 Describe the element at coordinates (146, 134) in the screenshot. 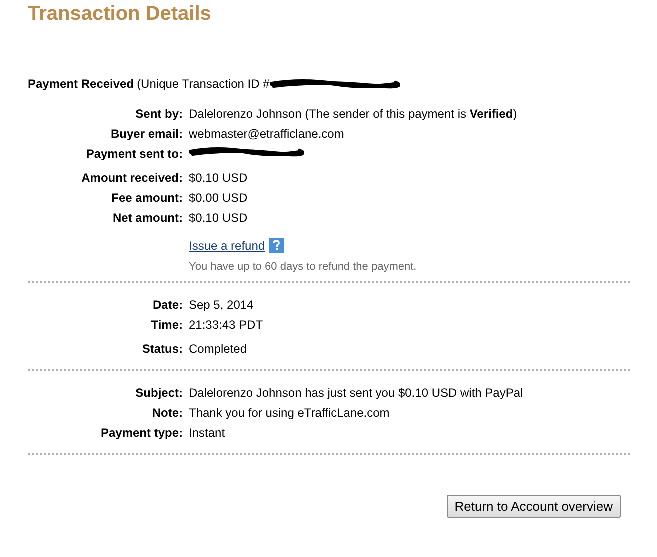

I see `field-label: Buyer email:` at that location.